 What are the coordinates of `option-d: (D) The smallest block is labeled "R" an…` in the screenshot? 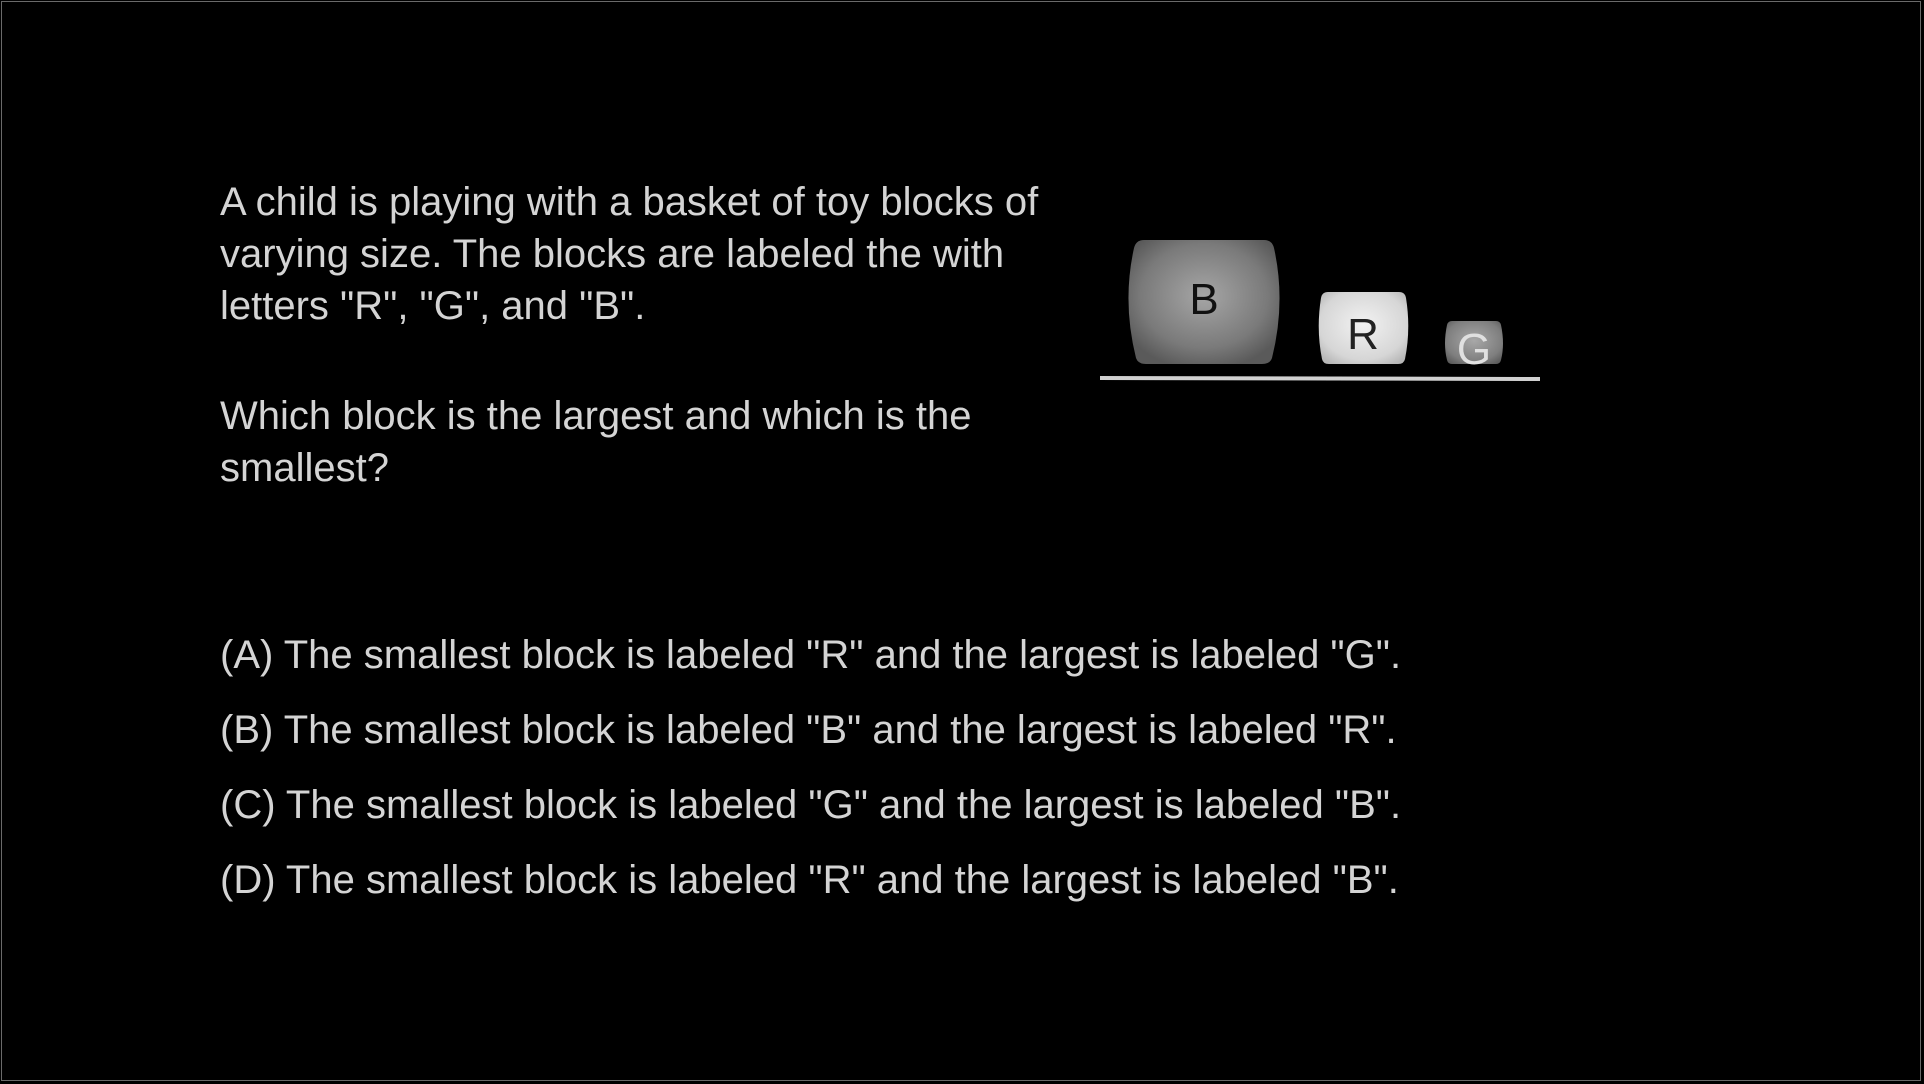 It's located at (970, 880).